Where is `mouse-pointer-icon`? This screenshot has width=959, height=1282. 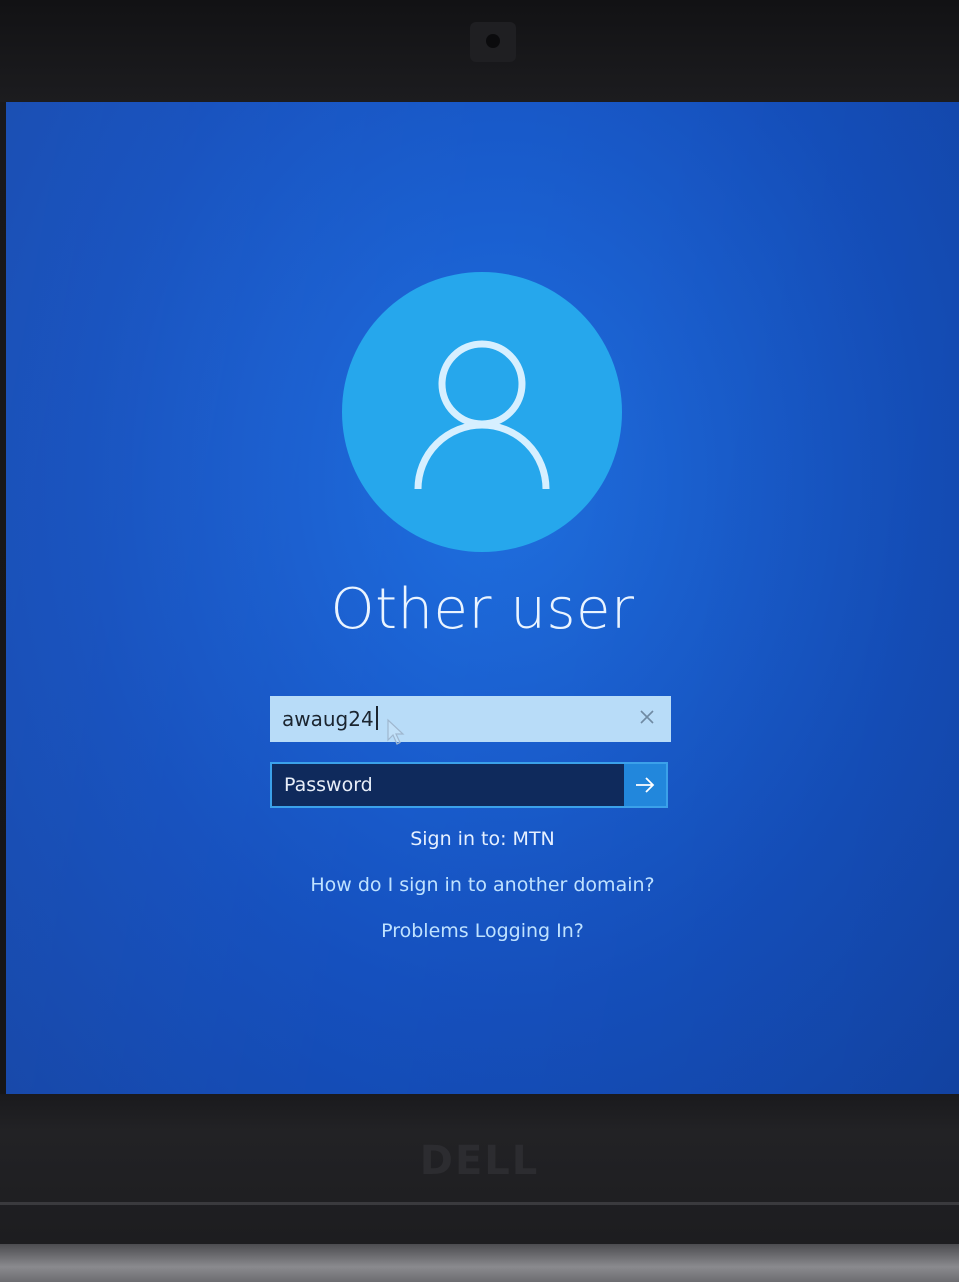
mouse-pointer-icon is located at coordinates (396, 731).